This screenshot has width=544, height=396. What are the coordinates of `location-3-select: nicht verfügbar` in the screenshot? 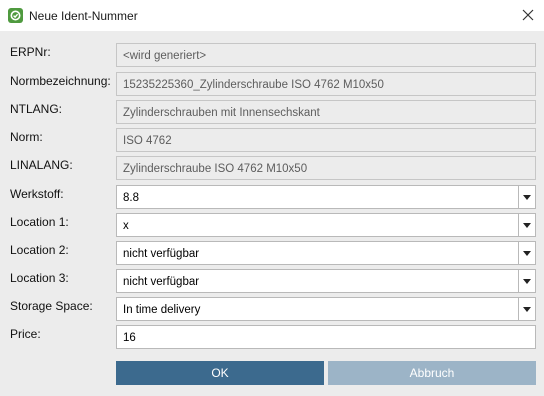 It's located at (326, 281).